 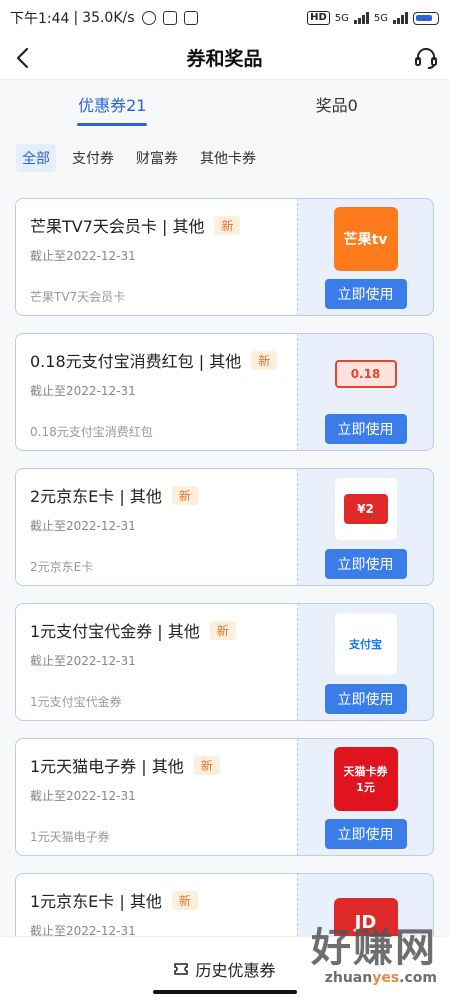 What do you see at coordinates (235, 969) in the screenshot?
I see `history-coupons-label: 历史优惠券` at bounding box center [235, 969].